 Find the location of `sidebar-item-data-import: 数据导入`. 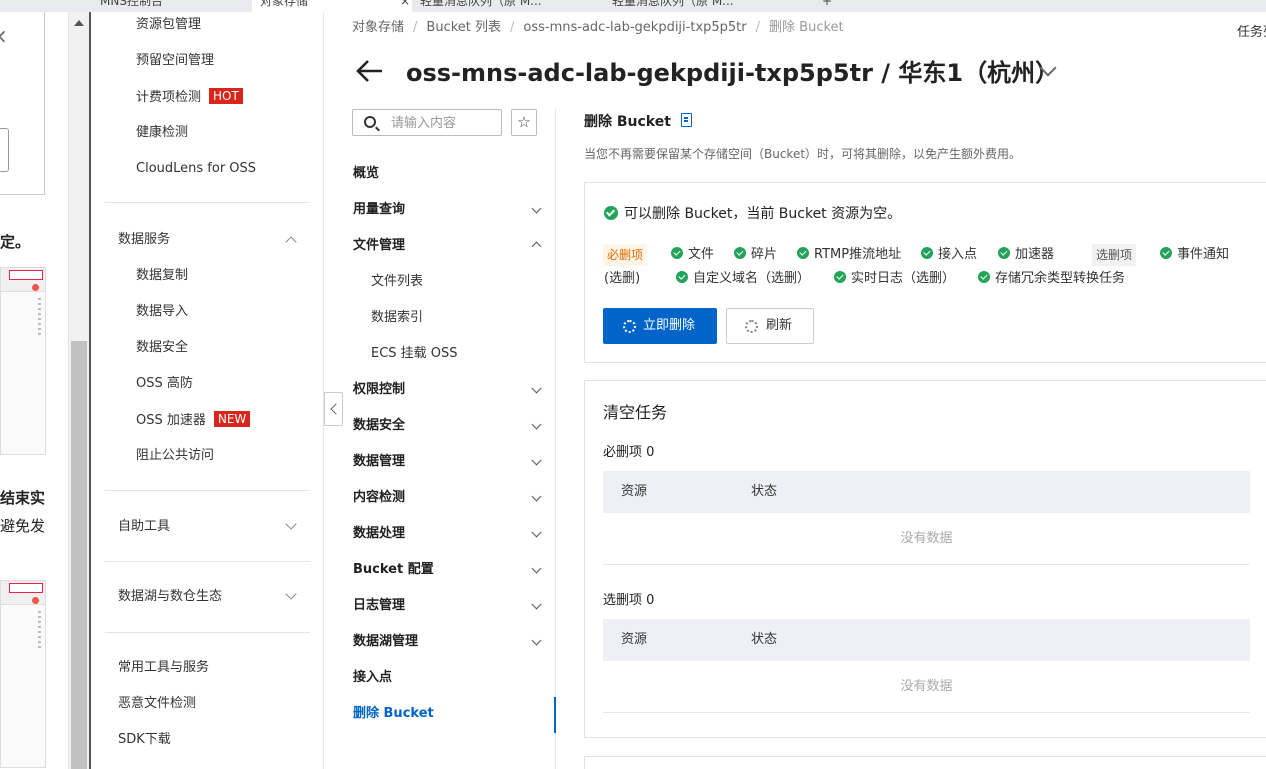

sidebar-item-data-import: 数据导入 is located at coordinates (162, 312).